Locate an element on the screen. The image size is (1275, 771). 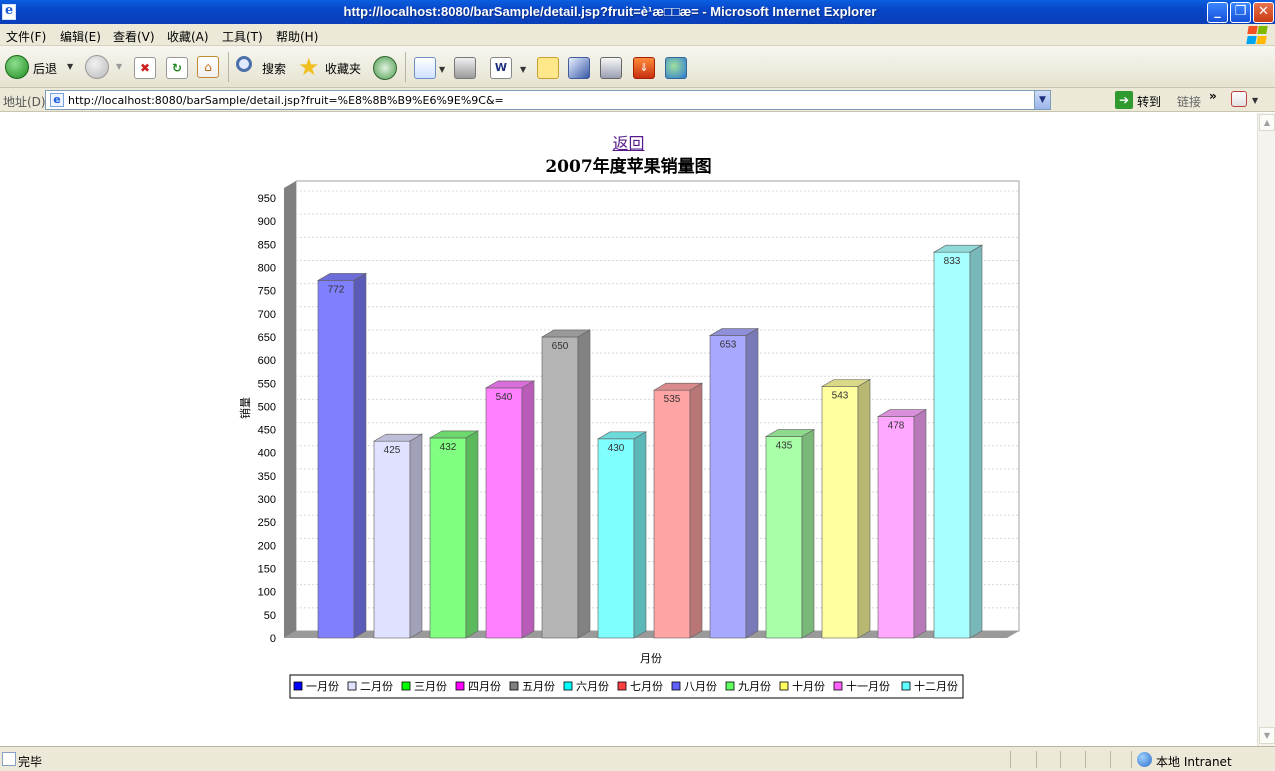
legend-item-label: 八月份 is located at coordinates (700, 686).